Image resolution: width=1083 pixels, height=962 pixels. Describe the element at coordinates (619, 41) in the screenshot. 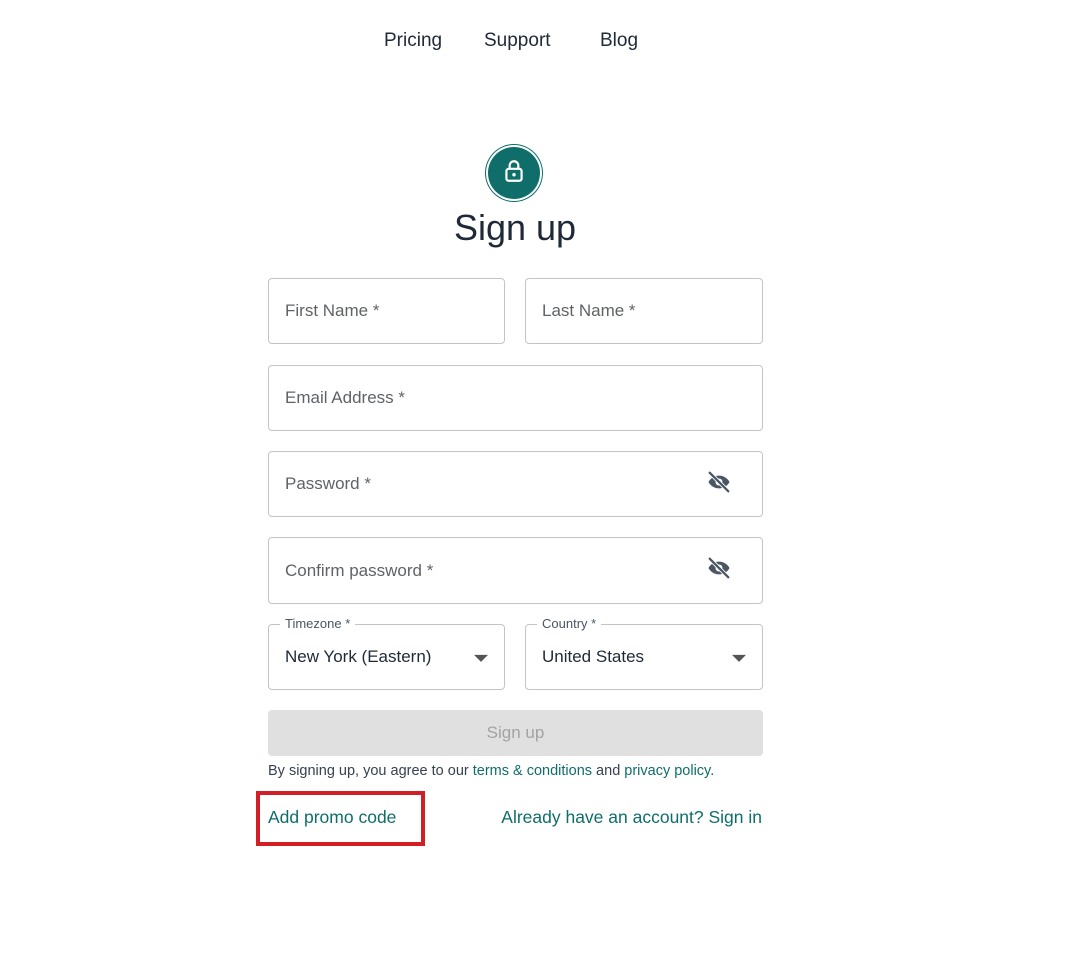

I see `nav-blog-link: Blog` at that location.